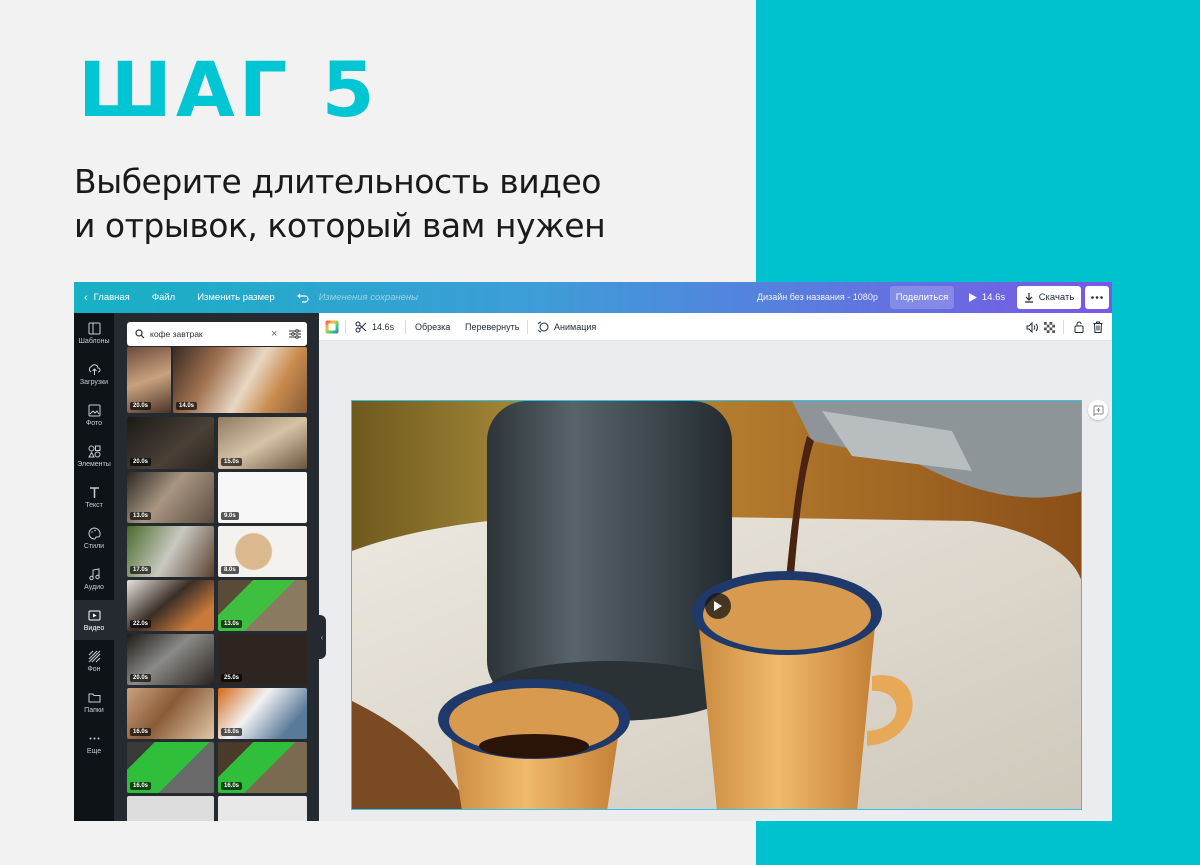 Image resolution: width=1200 pixels, height=865 pixels. What do you see at coordinates (94, 538) in the screenshot?
I see `sidebar-item-styles: Стили` at bounding box center [94, 538].